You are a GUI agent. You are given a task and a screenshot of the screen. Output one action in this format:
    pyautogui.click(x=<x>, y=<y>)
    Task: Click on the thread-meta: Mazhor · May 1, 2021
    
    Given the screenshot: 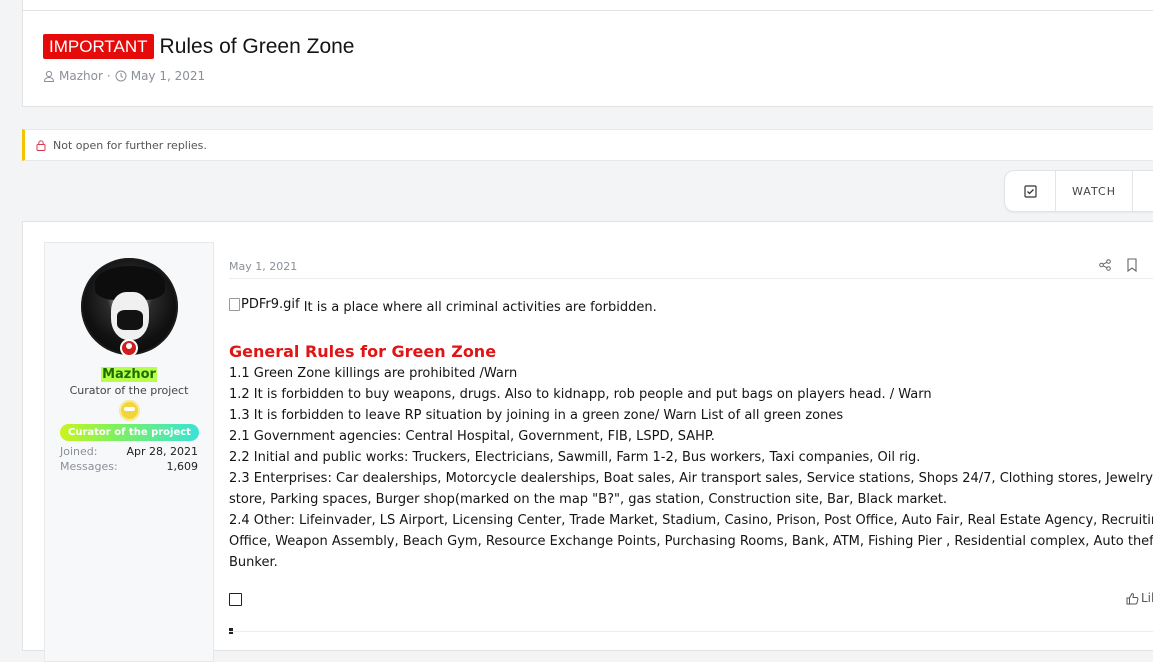 What is the action you would take?
    pyautogui.click(x=124, y=76)
    